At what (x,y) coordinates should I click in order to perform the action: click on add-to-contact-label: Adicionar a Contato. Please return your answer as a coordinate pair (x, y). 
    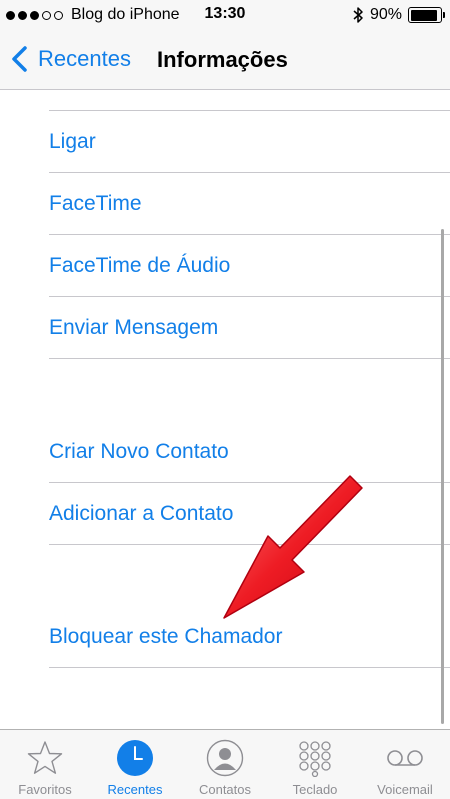
    Looking at the image, I should click on (141, 513).